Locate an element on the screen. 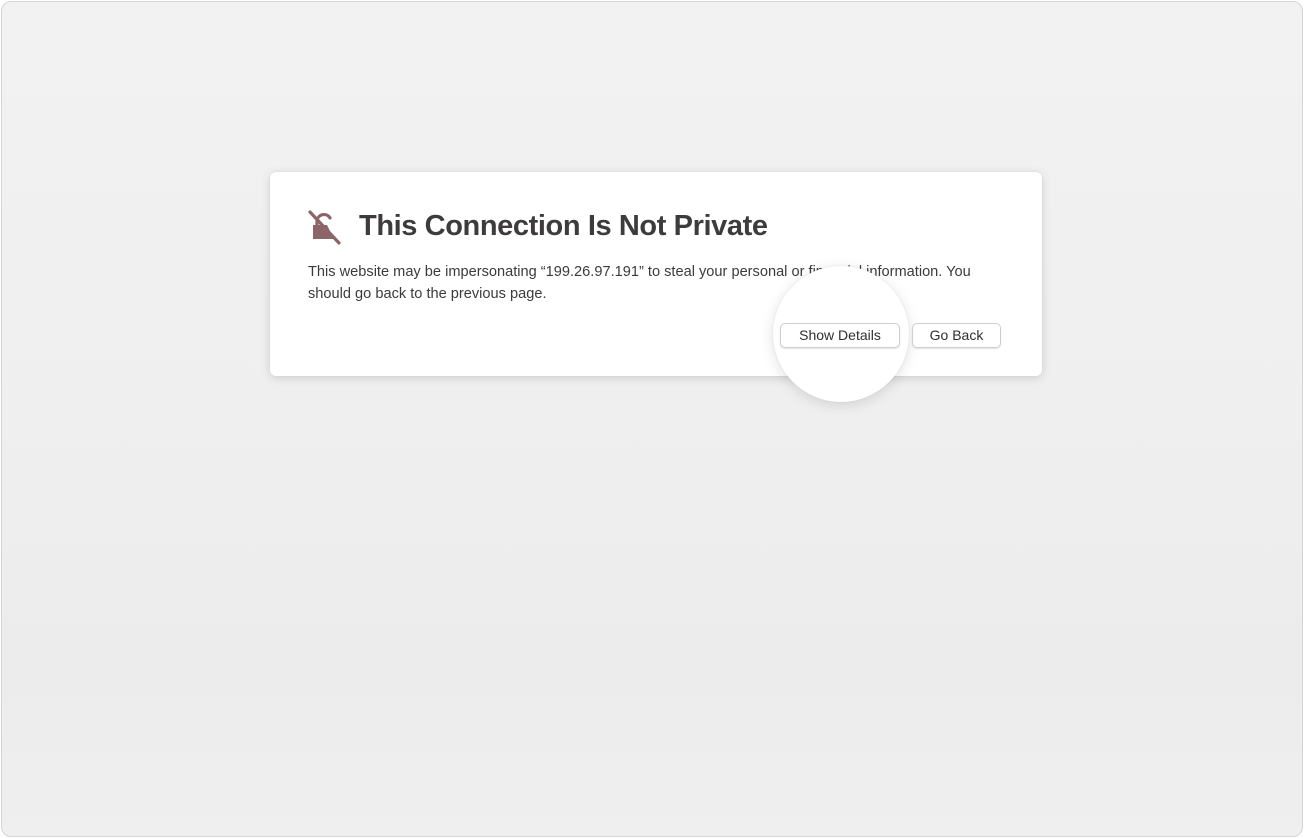 The width and height of the screenshot is (1304, 838). show-details-button: Show Details is located at coordinates (840, 335).